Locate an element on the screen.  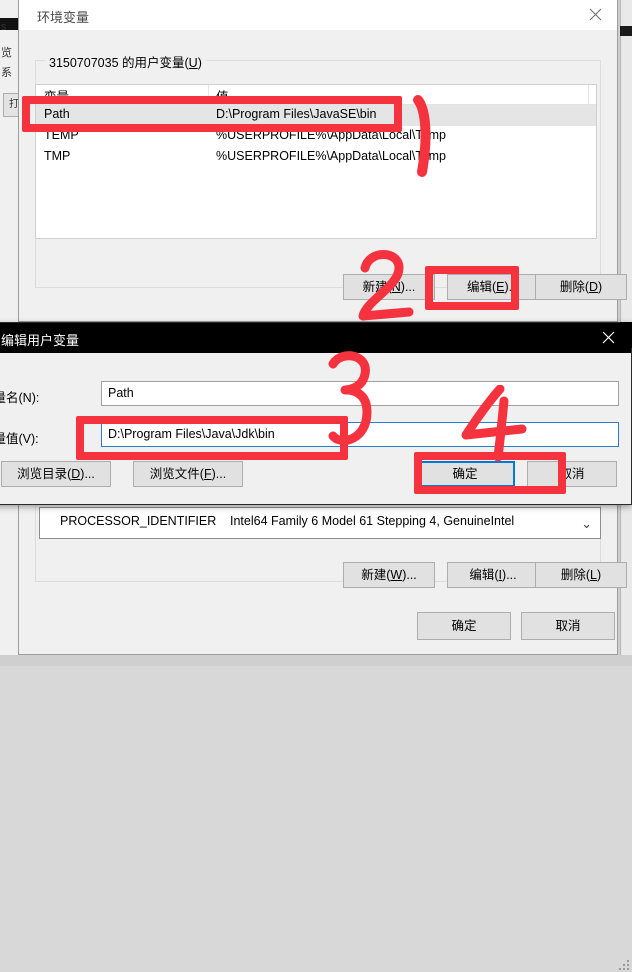
delete-user-variable-button: 删除(D) is located at coordinates (581, 287).